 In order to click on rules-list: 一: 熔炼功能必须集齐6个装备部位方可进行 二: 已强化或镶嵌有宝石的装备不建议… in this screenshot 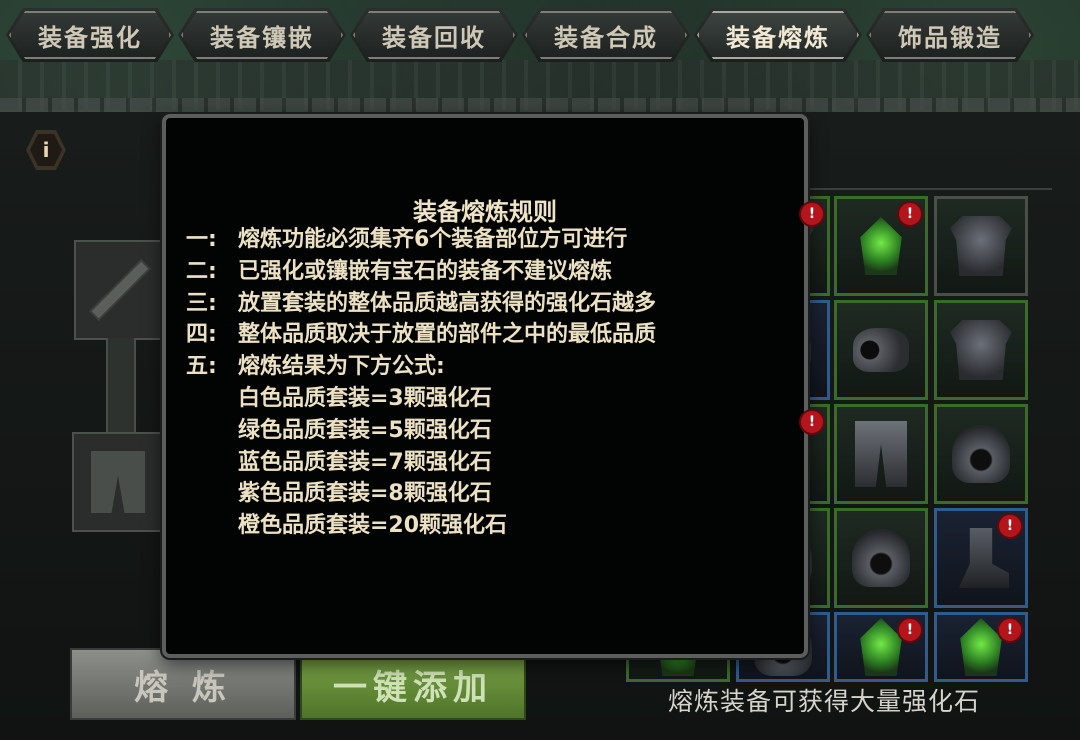, I will do `click(421, 303)`.